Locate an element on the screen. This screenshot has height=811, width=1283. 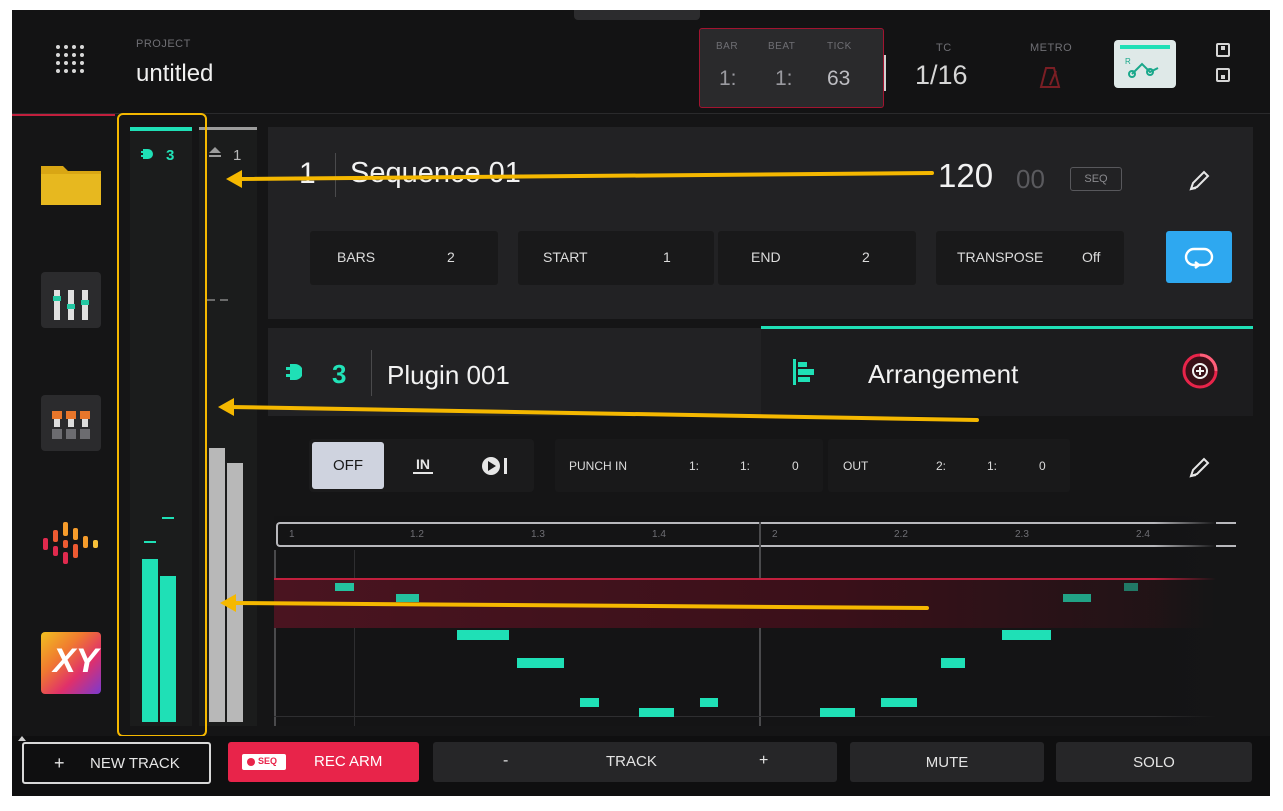
new-track-label: NEW TRACK is located at coordinates (135, 763).